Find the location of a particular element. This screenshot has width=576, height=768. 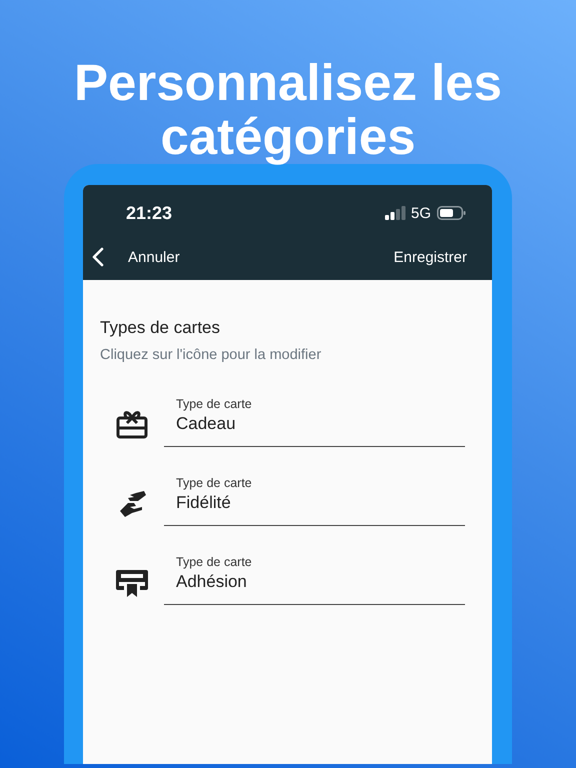

section-title: Types de cartes is located at coordinates (161, 328).